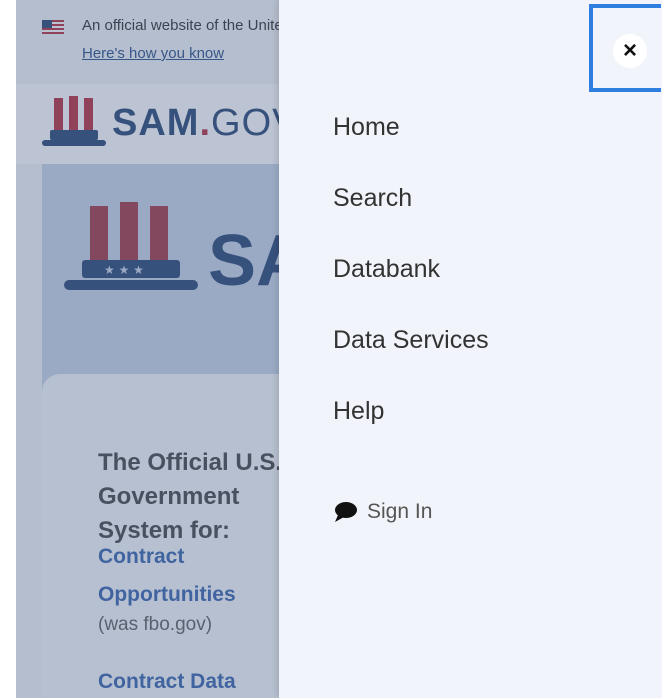 Image resolution: width=662 pixels, height=698 pixels. I want to click on chat-bubble-icon, so click(346, 512).